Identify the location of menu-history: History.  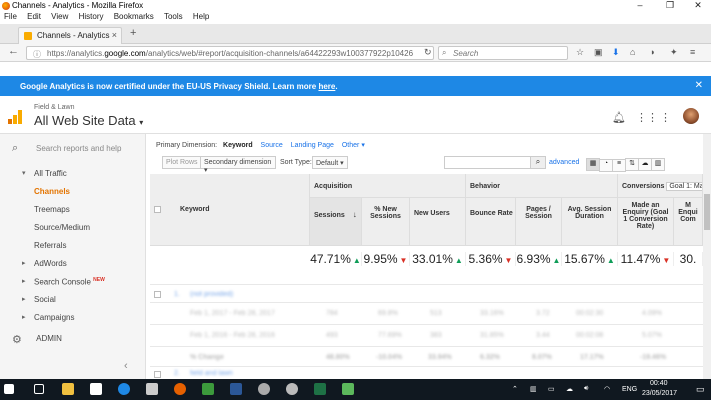
(91, 16).